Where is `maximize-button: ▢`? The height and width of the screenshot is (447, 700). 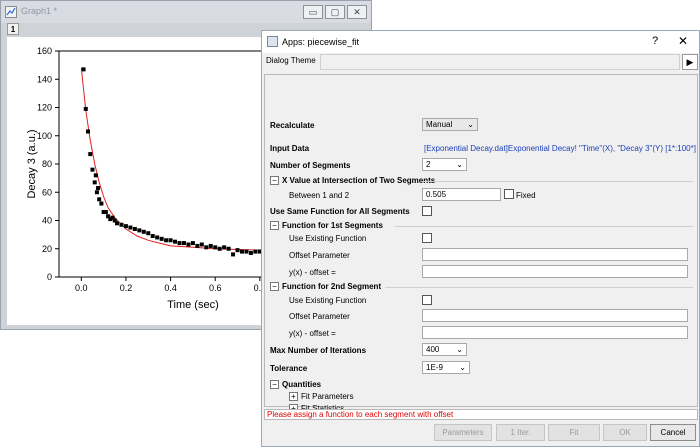 maximize-button: ▢ is located at coordinates (335, 12).